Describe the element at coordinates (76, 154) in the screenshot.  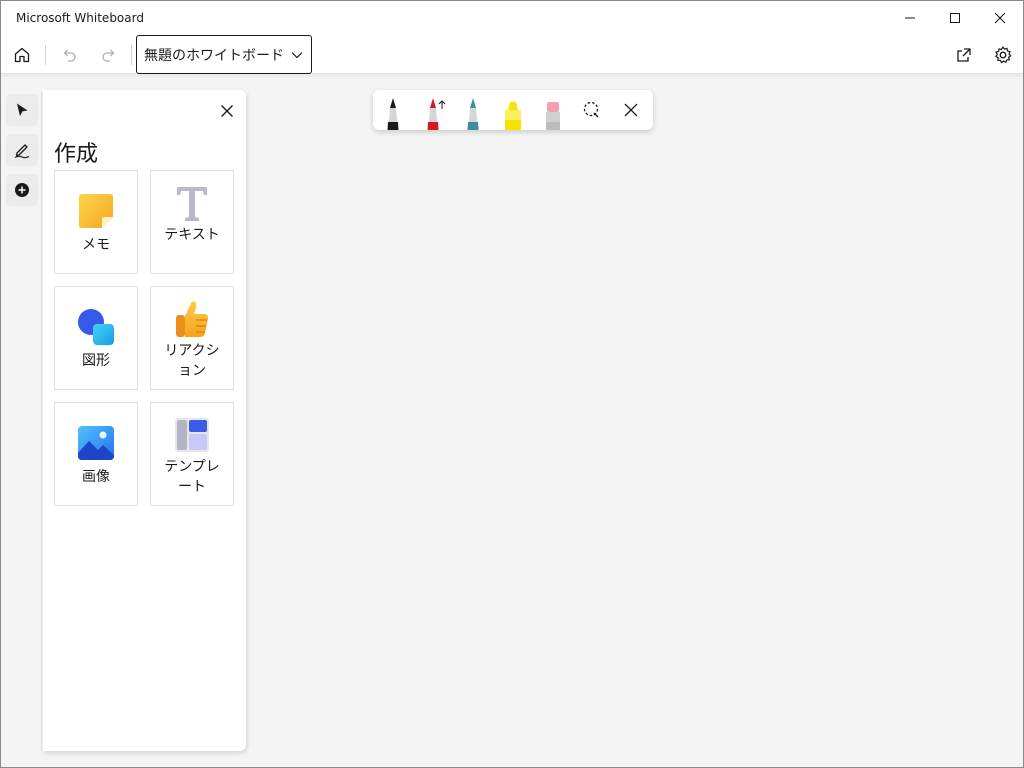
I see `panel-heading: 作成` at that location.